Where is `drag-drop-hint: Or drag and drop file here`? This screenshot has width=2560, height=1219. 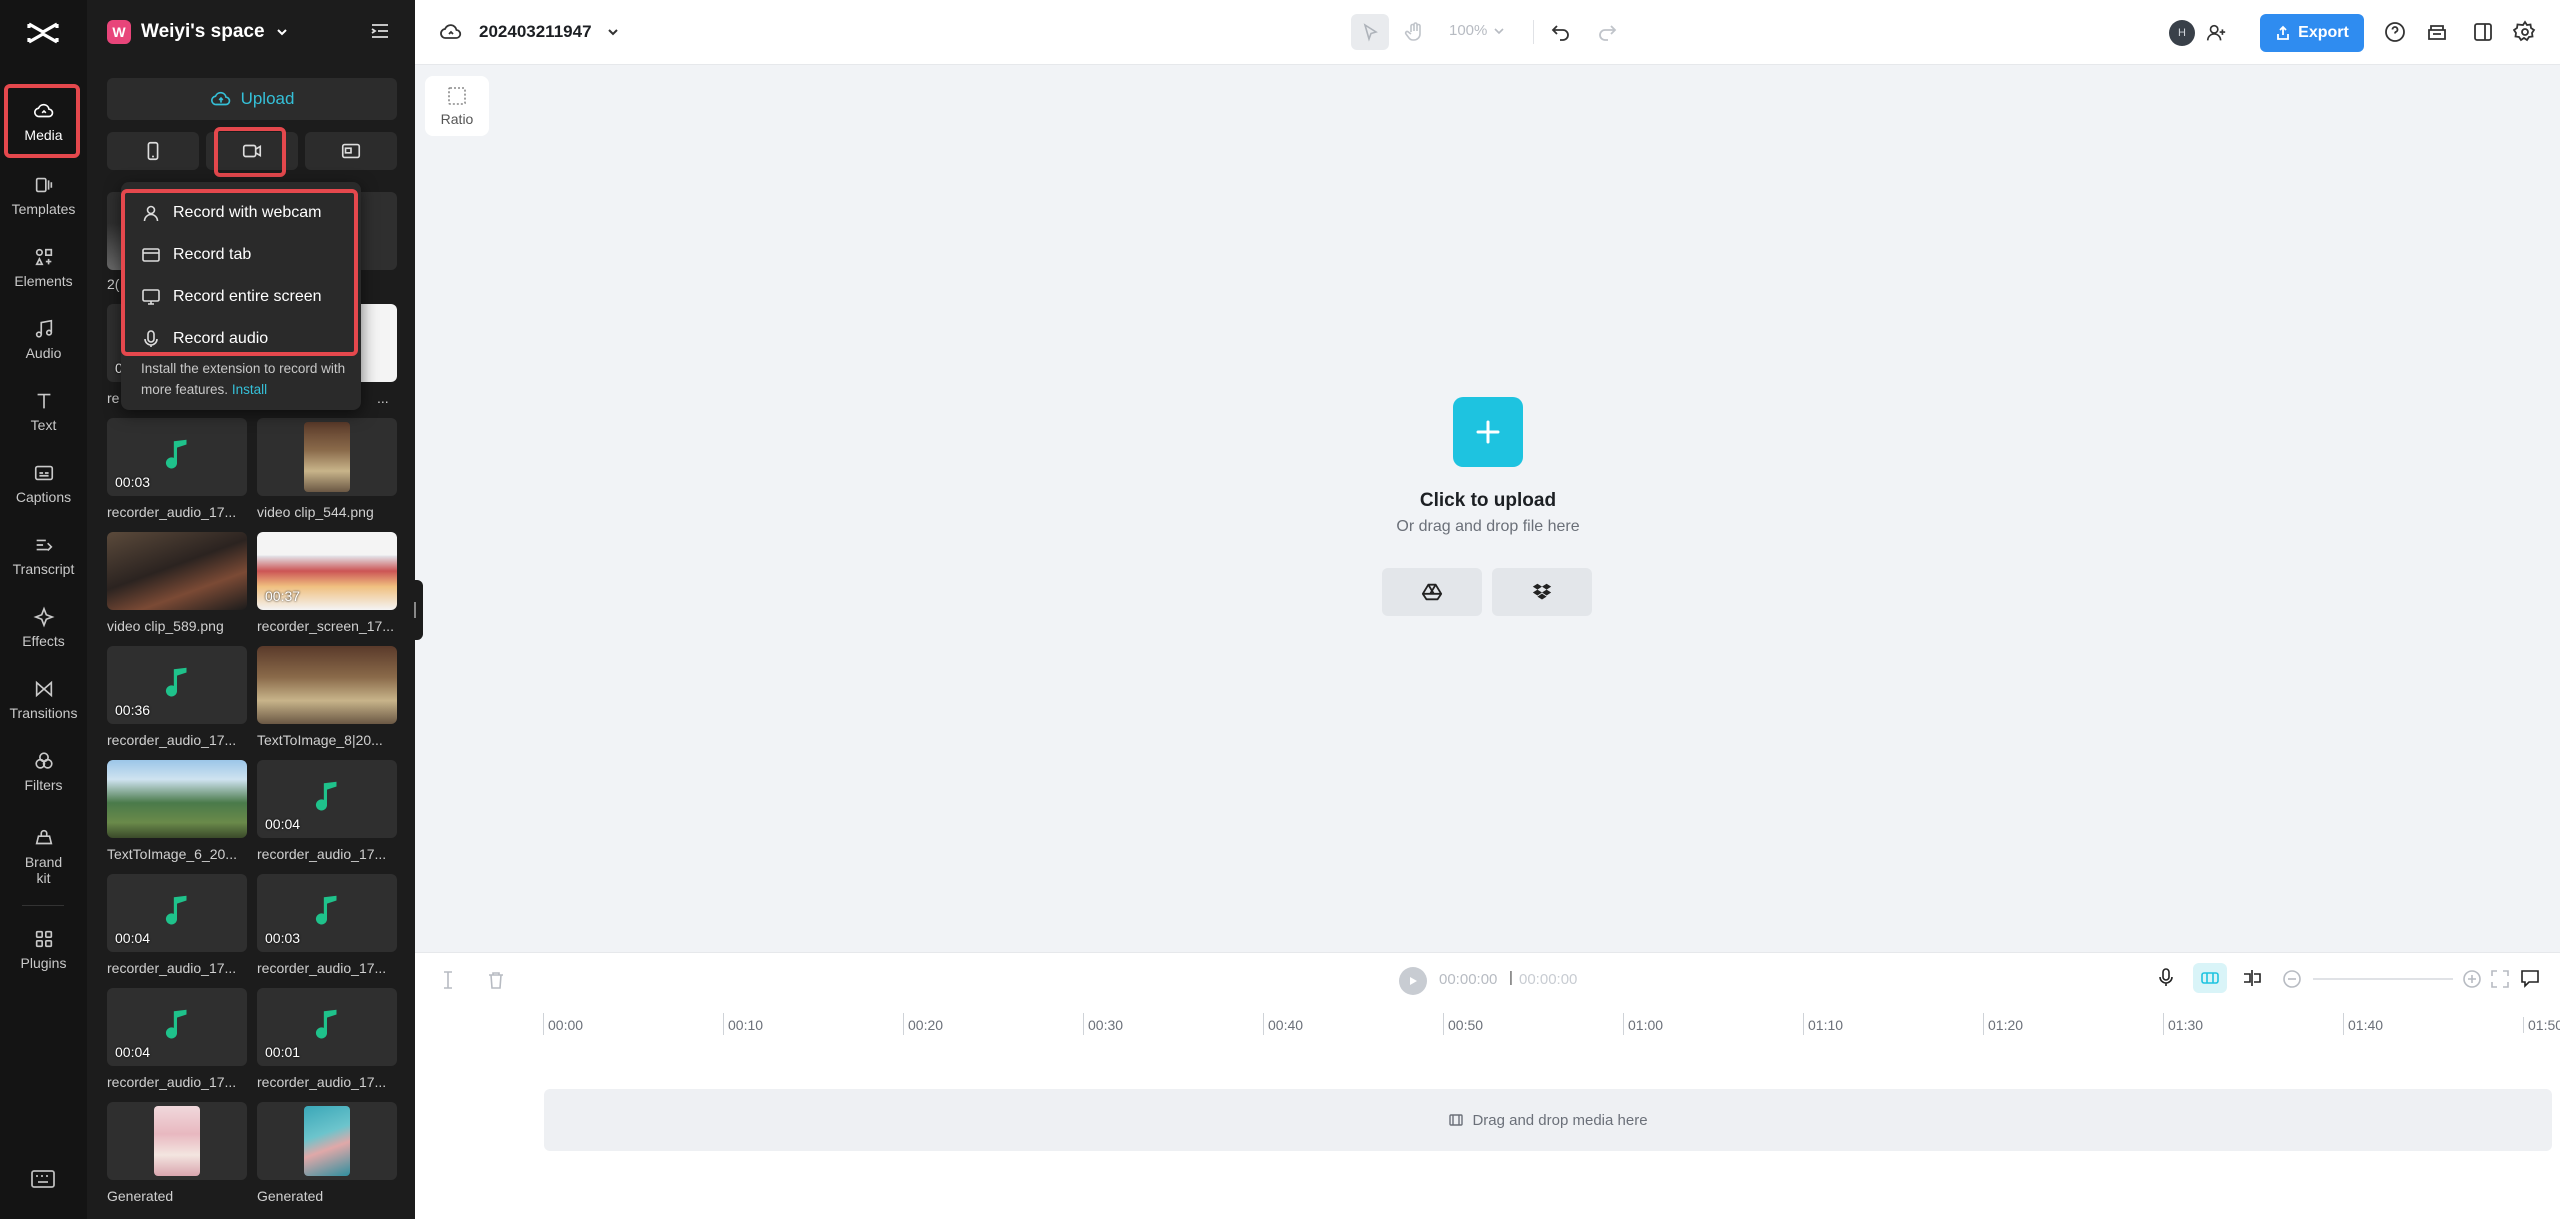 drag-drop-hint: Or drag and drop file here is located at coordinates (1488, 526).